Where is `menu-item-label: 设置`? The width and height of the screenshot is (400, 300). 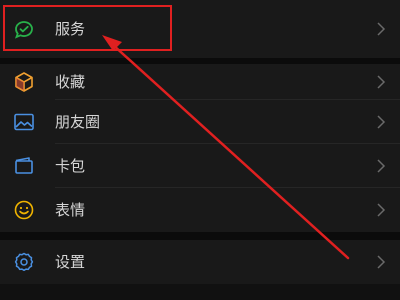
menu-item-label: 设置 is located at coordinates (70, 262).